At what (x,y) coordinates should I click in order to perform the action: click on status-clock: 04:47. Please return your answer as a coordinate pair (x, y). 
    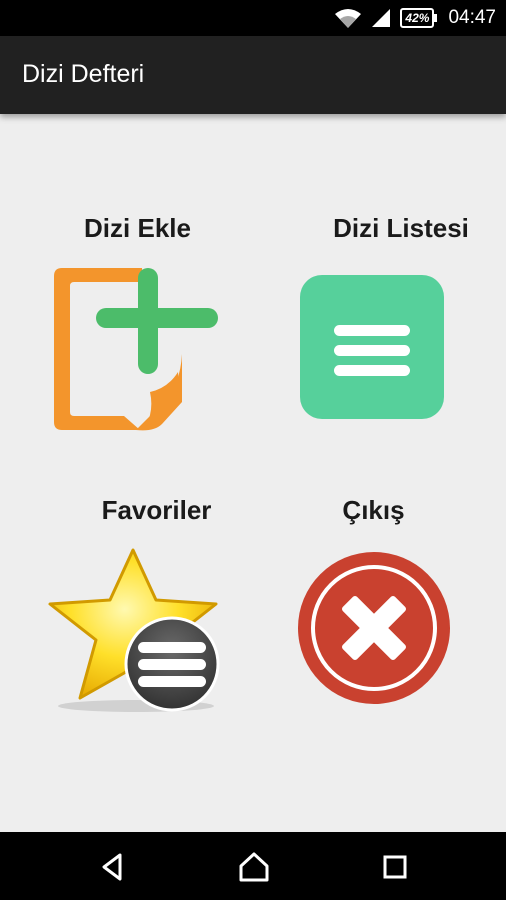
    Looking at the image, I should click on (472, 17).